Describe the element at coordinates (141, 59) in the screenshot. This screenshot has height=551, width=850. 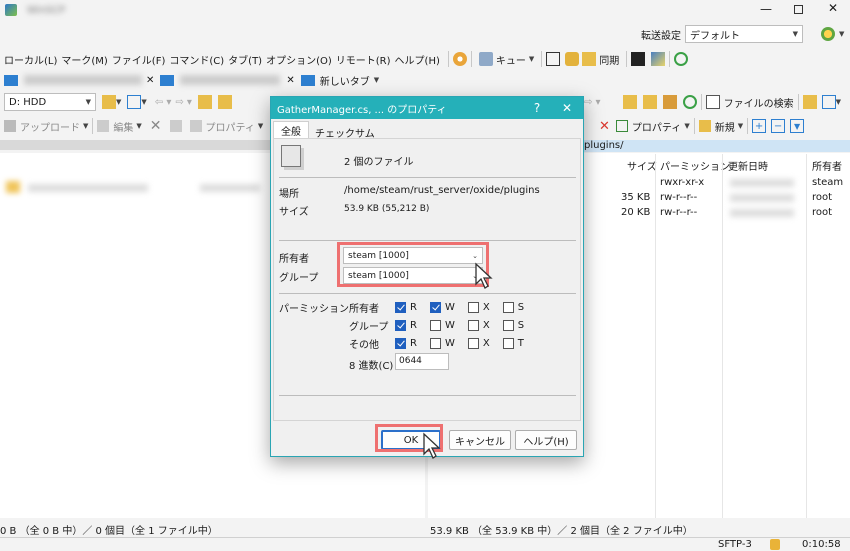
I see `menu-file: ファイル(F)` at that location.